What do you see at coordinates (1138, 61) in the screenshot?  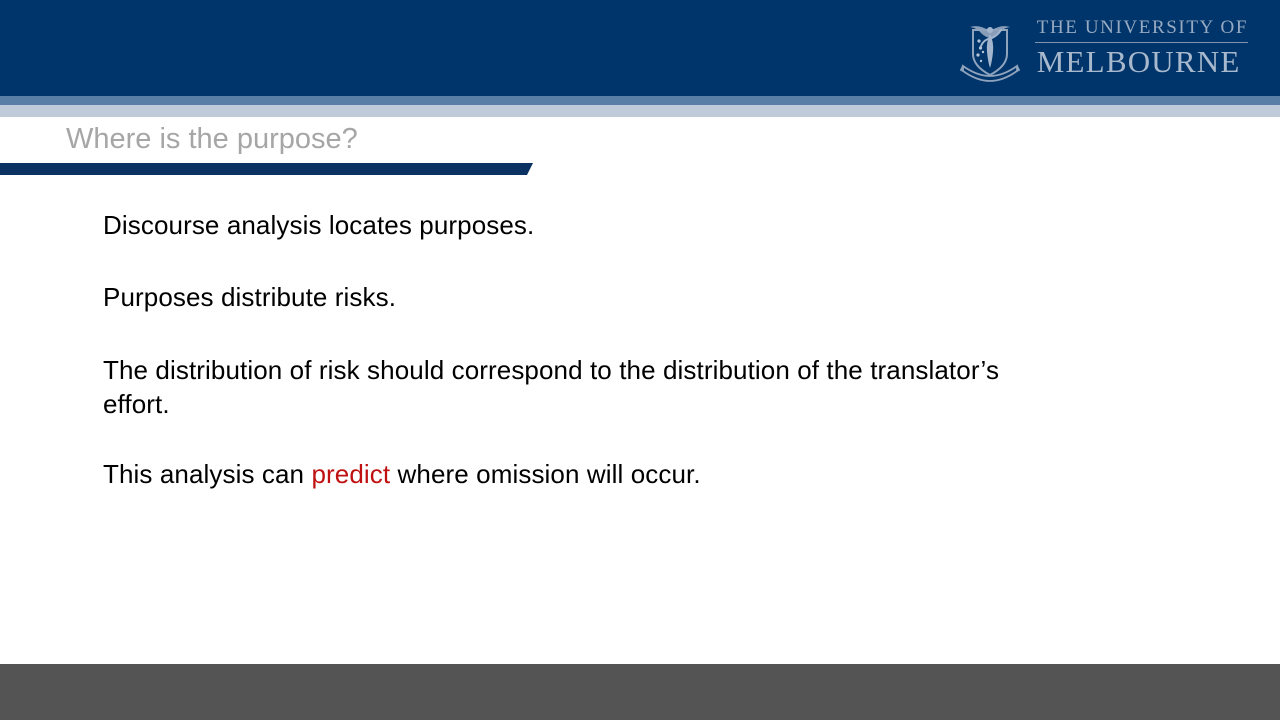 I see `logo-line-melbourne: MELBOURNE` at bounding box center [1138, 61].